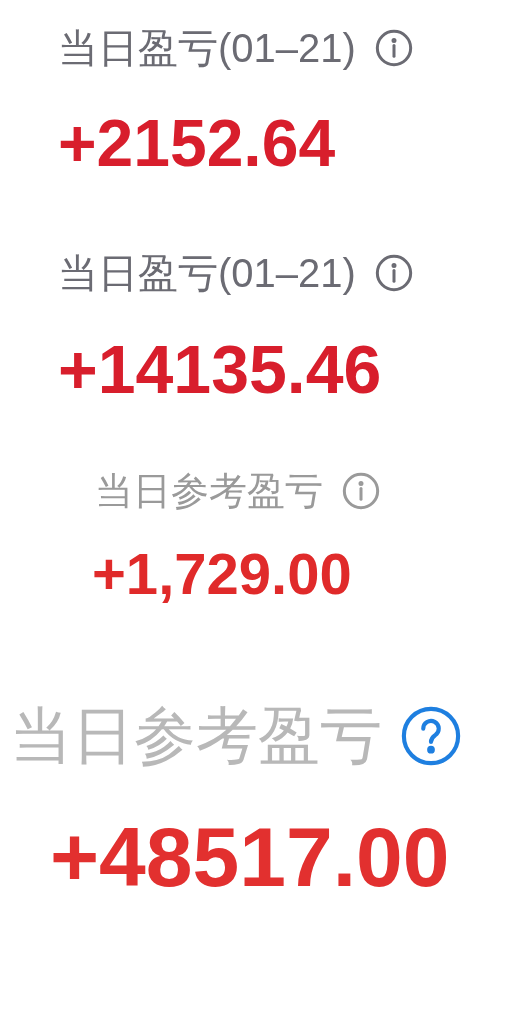 This screenshot has height=1024, width=522. What do you see at coordinates (222, 574) in the screenshot?
I see `profit-value: +1,729.00` at bounding box center [222, 574].